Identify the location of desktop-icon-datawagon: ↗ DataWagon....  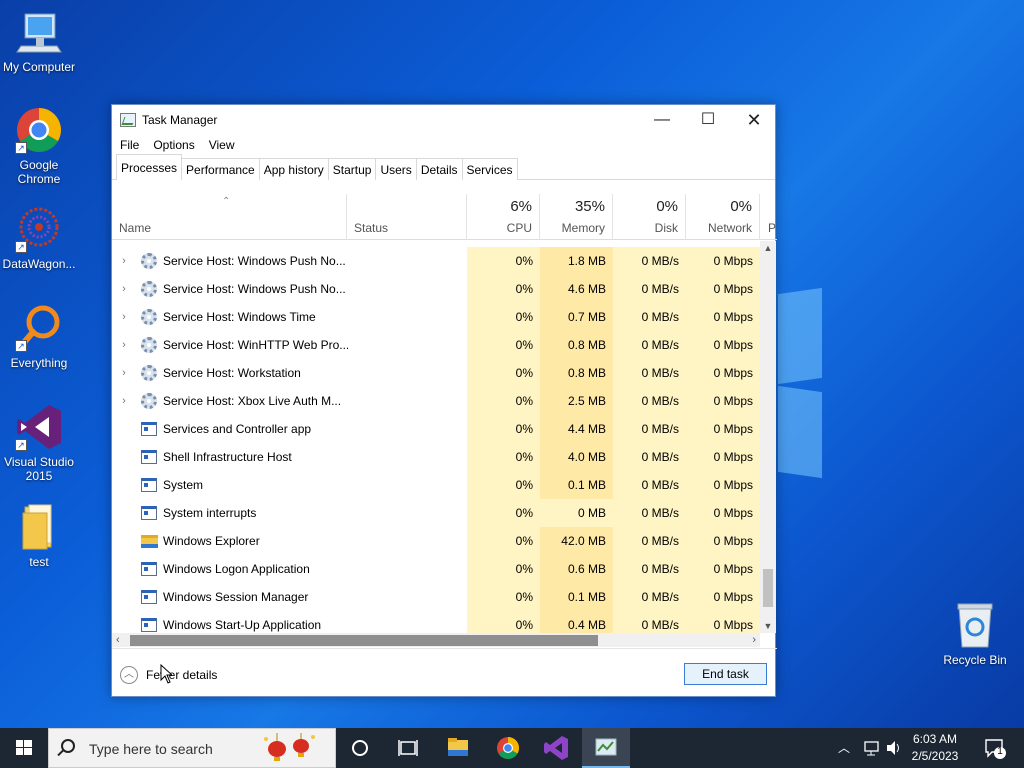
(39, 238).